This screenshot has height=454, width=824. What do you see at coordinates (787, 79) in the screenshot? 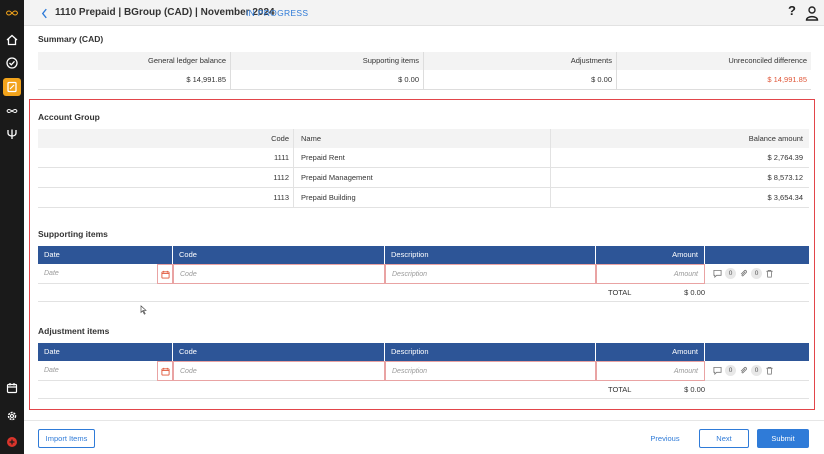
I see `unreconciled-difference-value: $ 14,991.85` at bounding box center [787, 79].